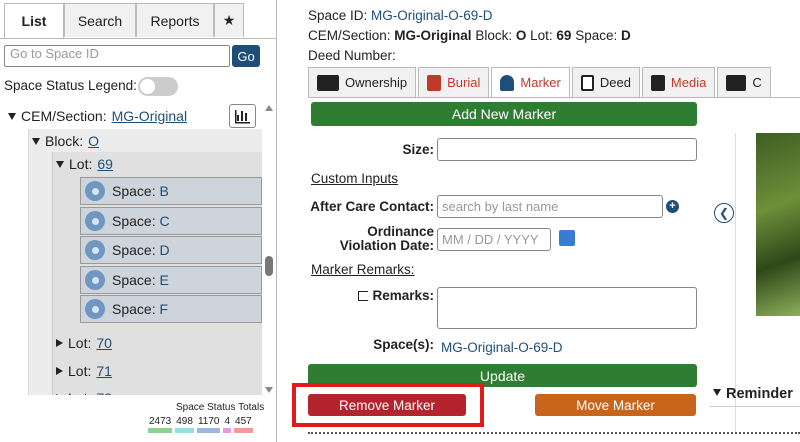  Describe the element at coordinates (105, 164) in the screenshot. I see `lot-link: 69` at that location.